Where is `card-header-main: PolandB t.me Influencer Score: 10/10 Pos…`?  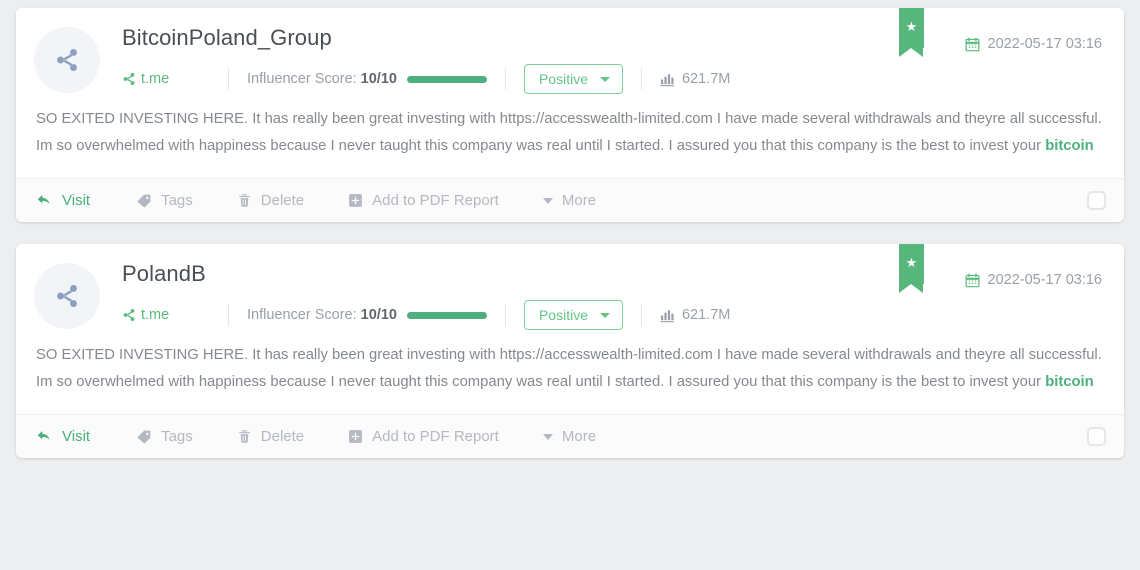
card-header-main: PolandB t.me Influencer Score: 10/10 Pos… is located at coordinates (543, 295).